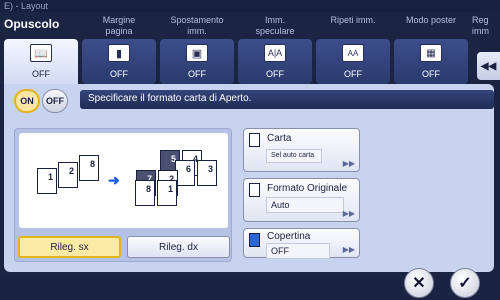 The image size is (500, 300). Describe the element at coordinates (250, 6) in the screenshot. I see `title-bar` at that location.